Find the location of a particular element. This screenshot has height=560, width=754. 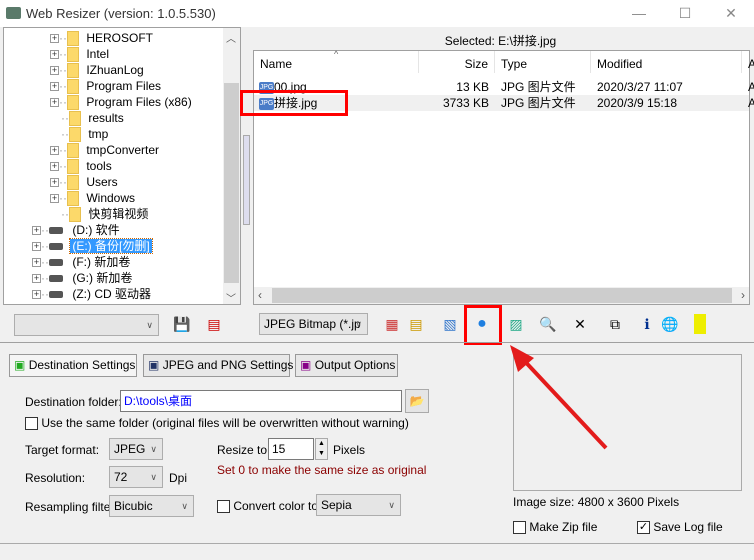

tab-output-options: ▣ Output Options is located at coordinates (346, 365).